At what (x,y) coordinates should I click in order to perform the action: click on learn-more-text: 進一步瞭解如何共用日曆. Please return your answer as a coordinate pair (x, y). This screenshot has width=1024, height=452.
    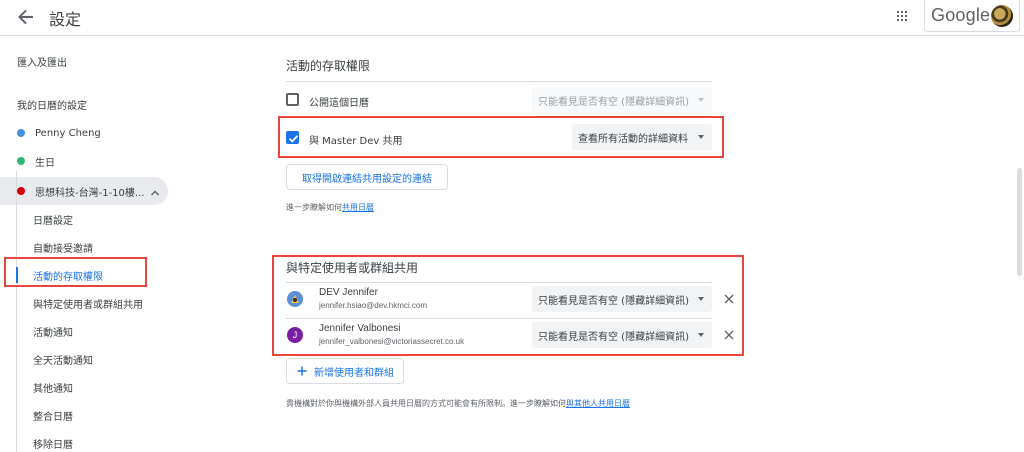
    Looking at the image, I should click on (330, 207).